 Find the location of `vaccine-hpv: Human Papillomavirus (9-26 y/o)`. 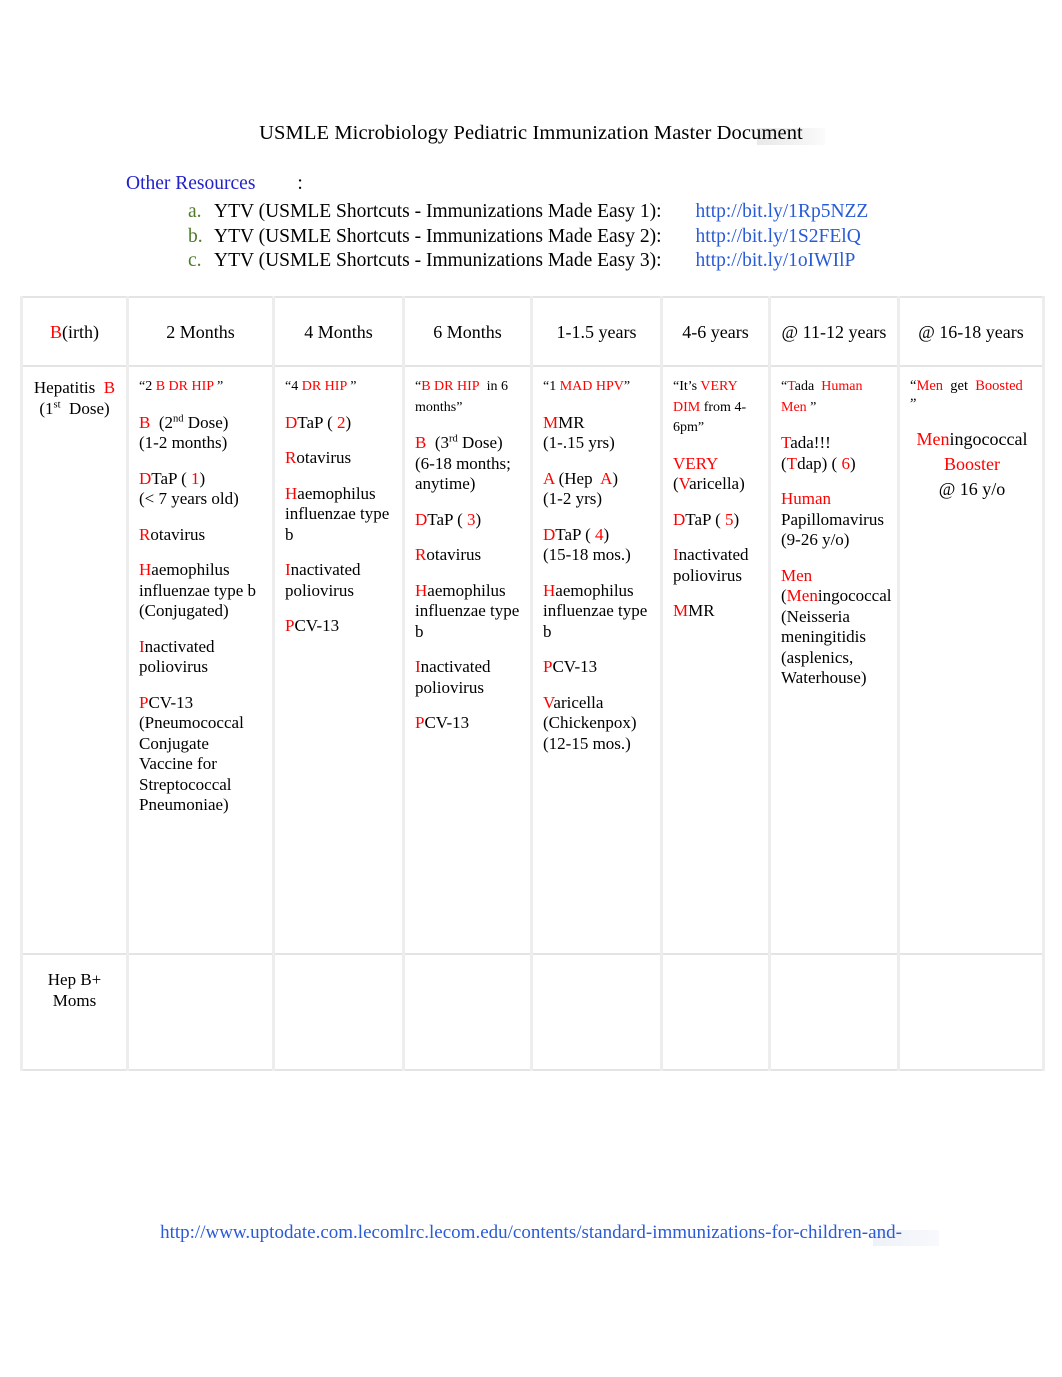

vaccine-hpv: Human Papillomavirus (9-26 y/o) is located at coordinates (832, 519).